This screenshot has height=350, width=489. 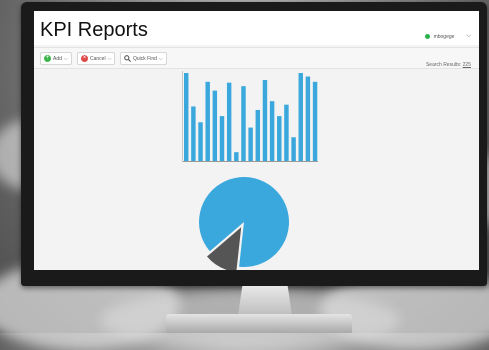 What do you see at coordinates (467, 65) in the screenshot?
I see `search-results-count: 225` at bounding box center [467, 65].